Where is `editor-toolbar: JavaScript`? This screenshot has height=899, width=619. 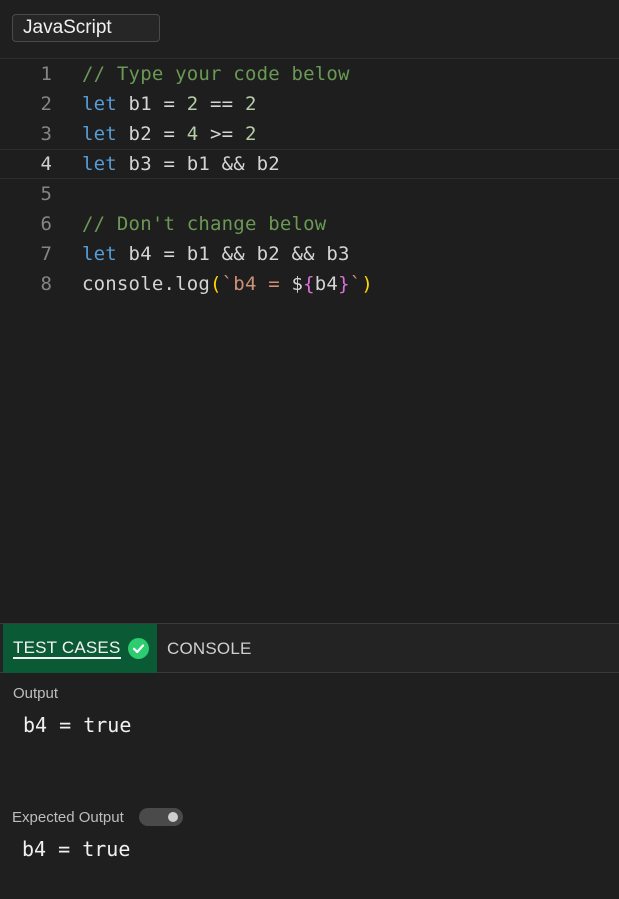 editor-toolbar: JavaScript is located at coordinates (309, 29).